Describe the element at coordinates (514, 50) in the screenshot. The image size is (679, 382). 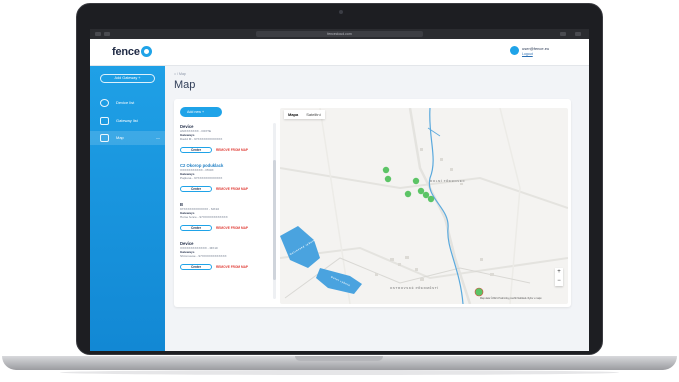
I see `user-avatar-icon` at that location.